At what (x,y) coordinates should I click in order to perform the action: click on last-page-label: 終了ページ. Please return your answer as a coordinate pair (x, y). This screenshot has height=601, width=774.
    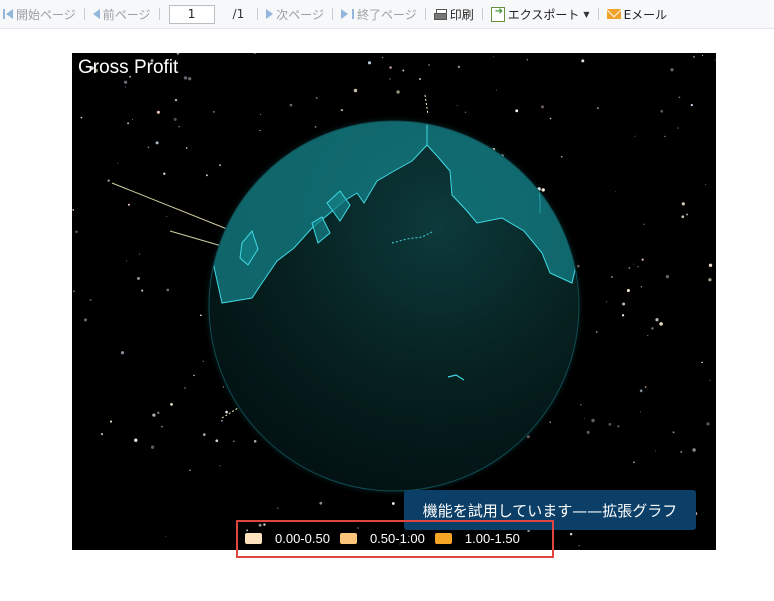
    Looking at the image, I should click on (386, 14).